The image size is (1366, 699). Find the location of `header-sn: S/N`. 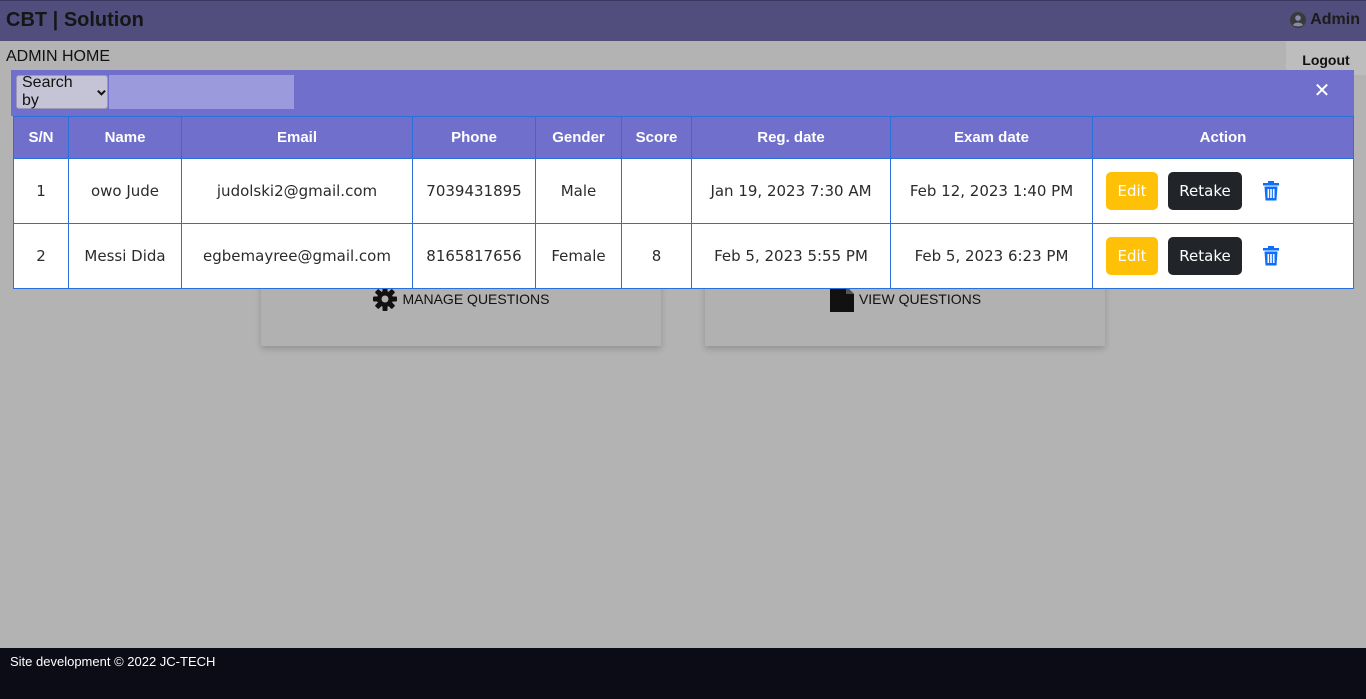

header-sn: S/N is located at coordinates (41, 137).